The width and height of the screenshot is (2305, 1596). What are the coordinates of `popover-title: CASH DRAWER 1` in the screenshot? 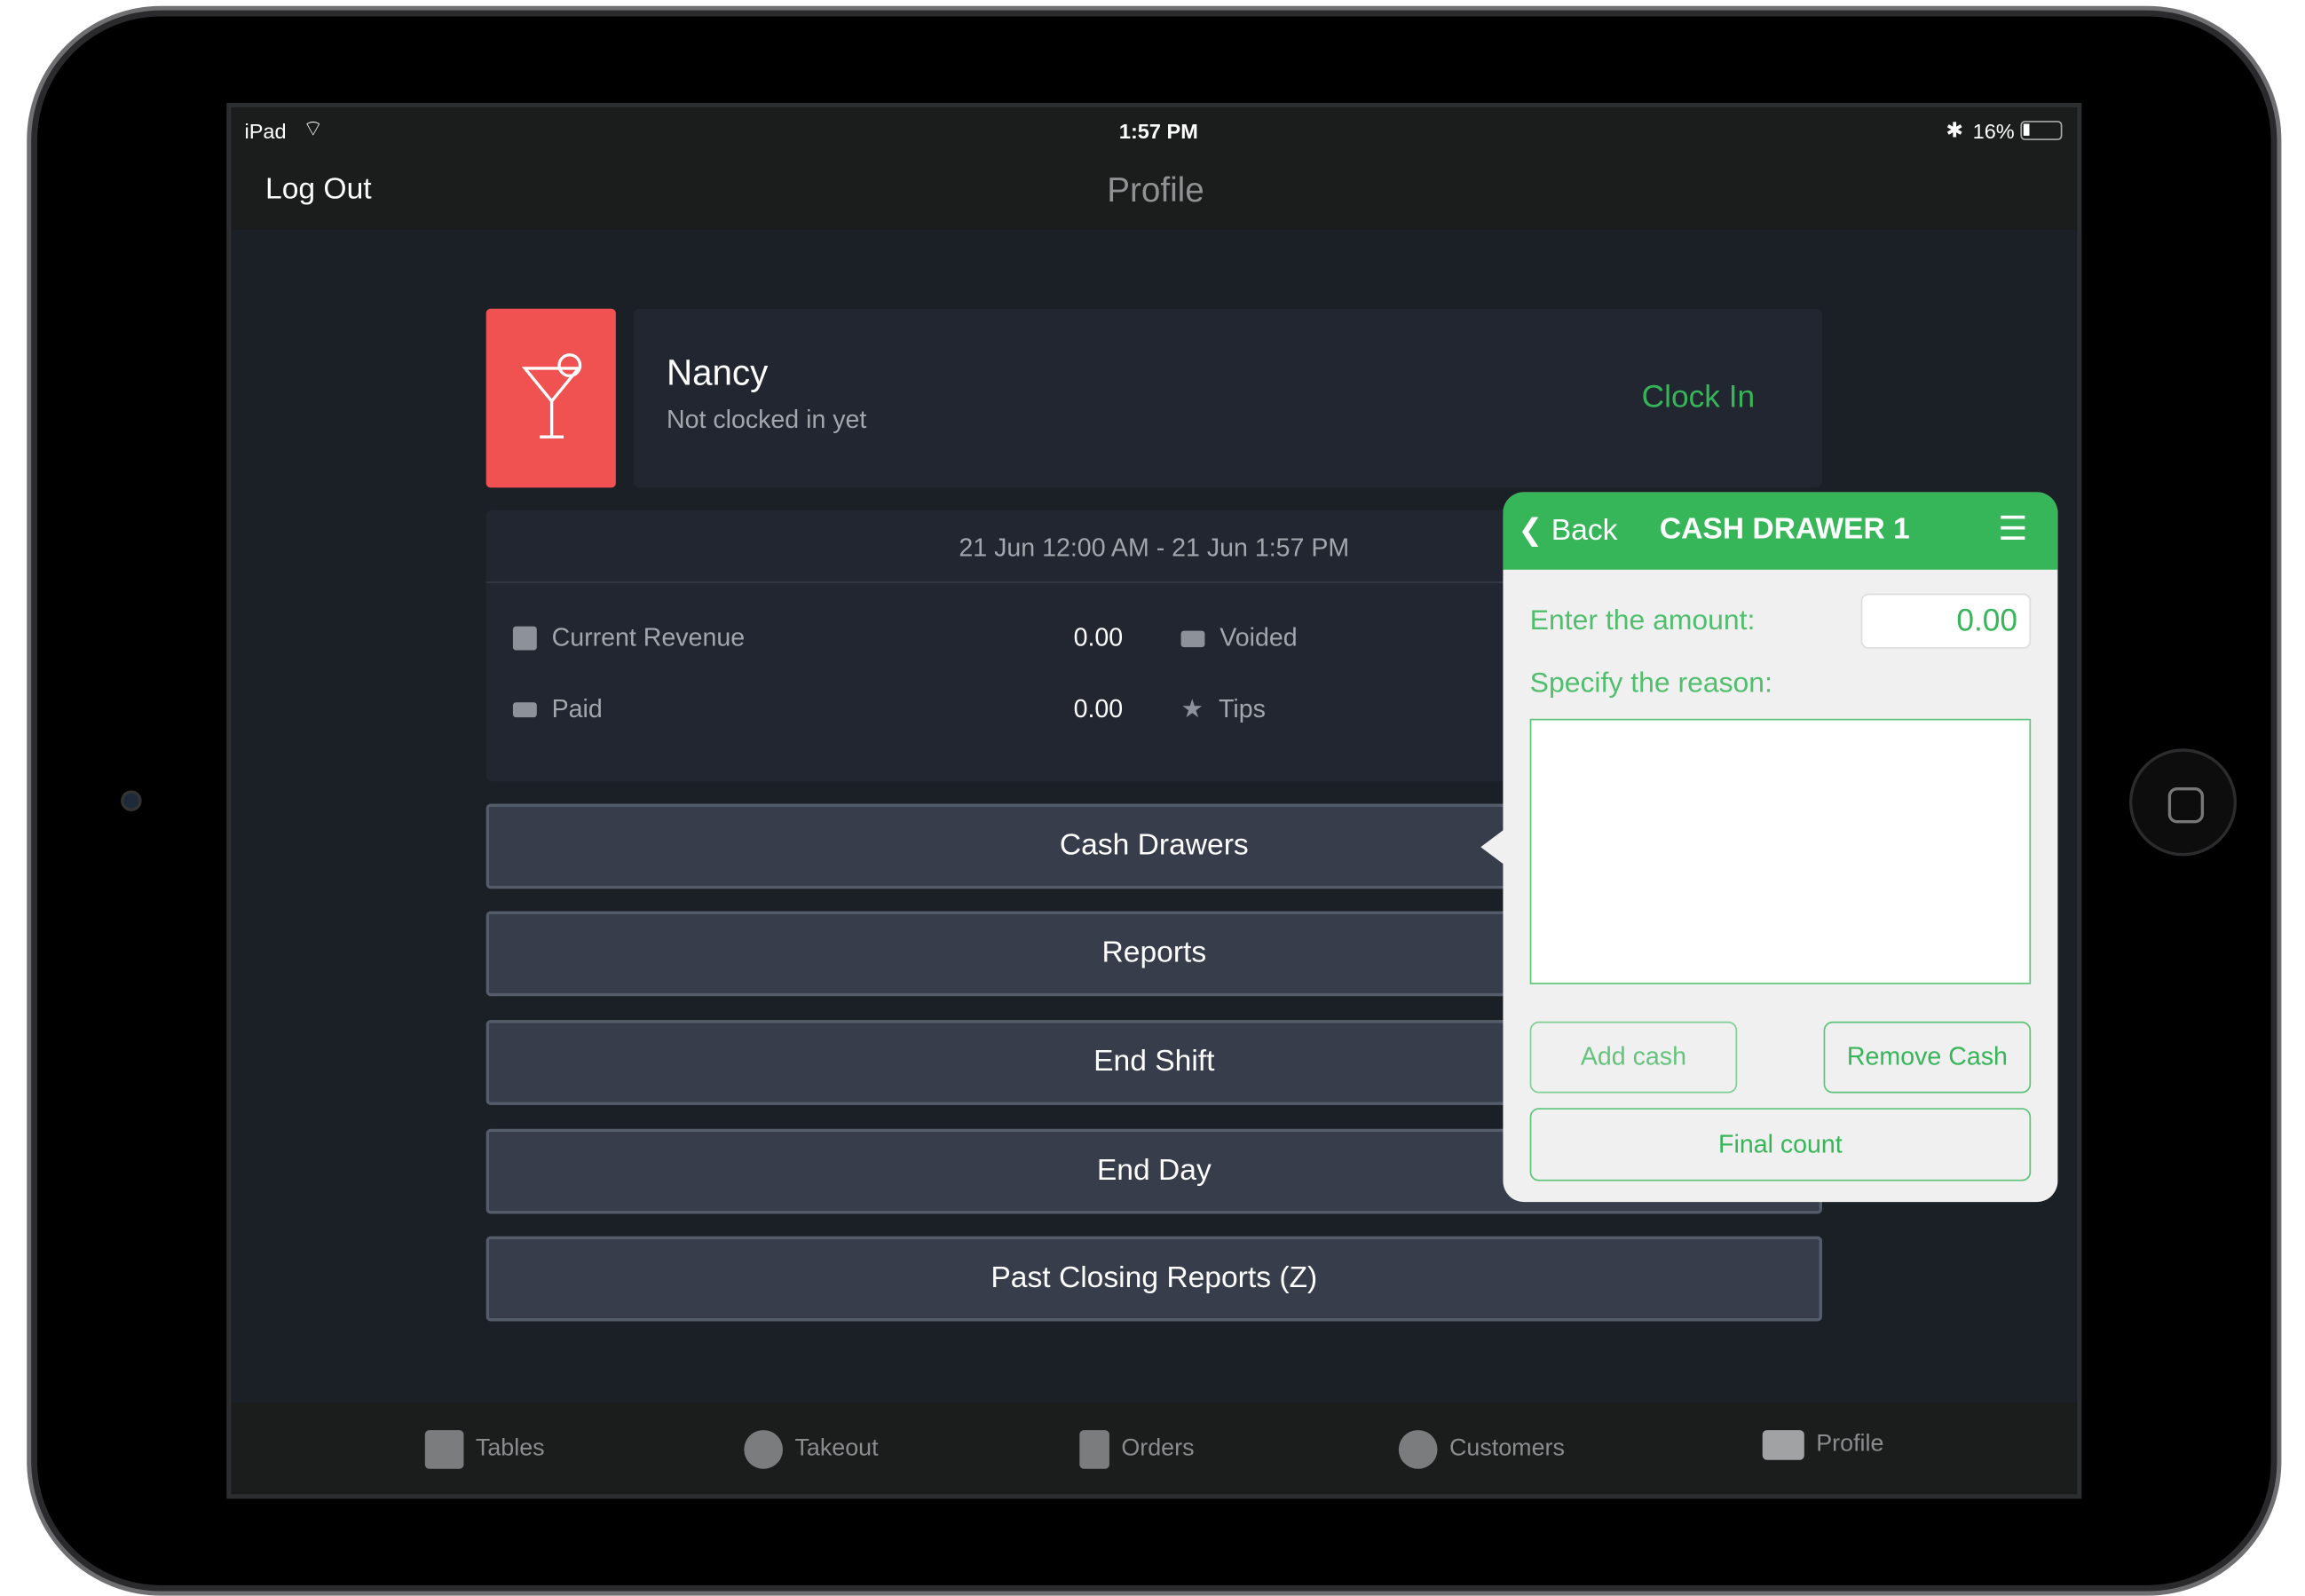 It's located at (1785, 529).